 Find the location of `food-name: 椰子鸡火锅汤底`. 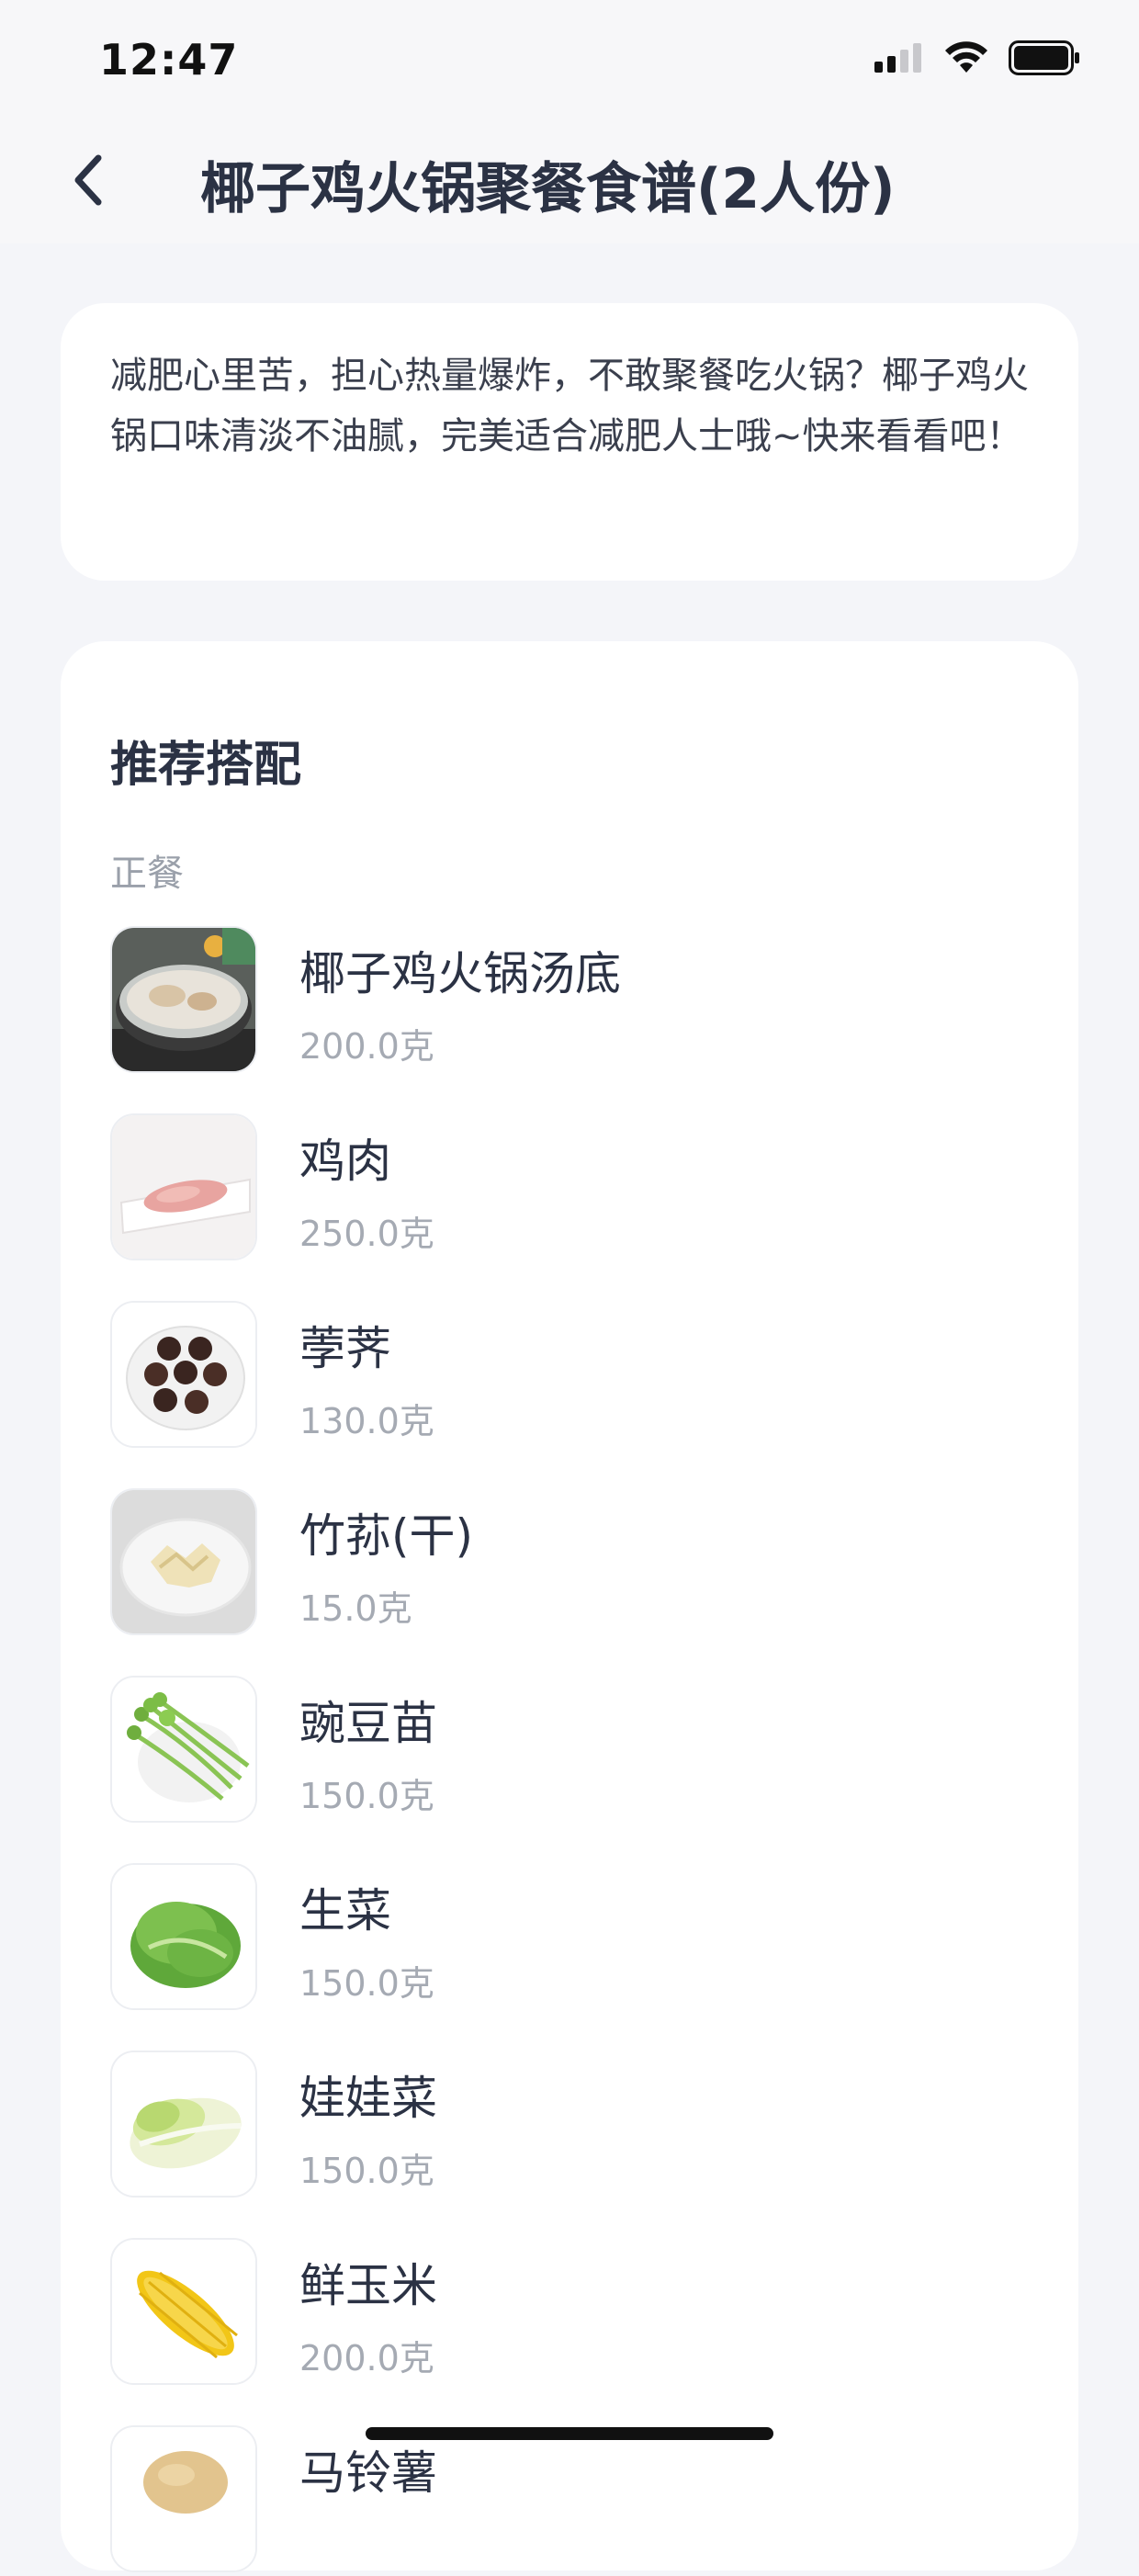

food-name: 椰子鸡火锅汤底 is located at coordinates (460, 974).